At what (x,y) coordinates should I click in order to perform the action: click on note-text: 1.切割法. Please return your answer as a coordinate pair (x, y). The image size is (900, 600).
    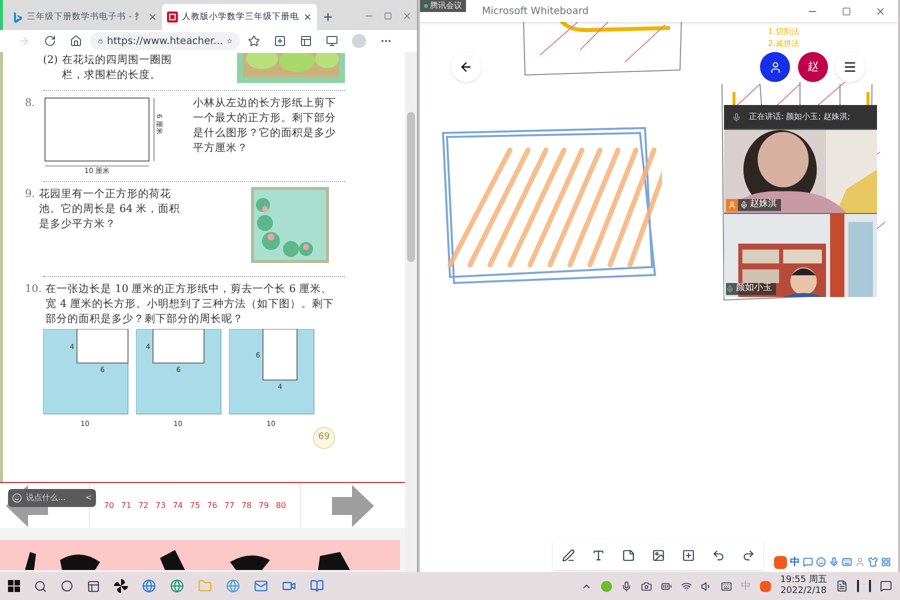
    Looking at the image, I should click on (784, 32).